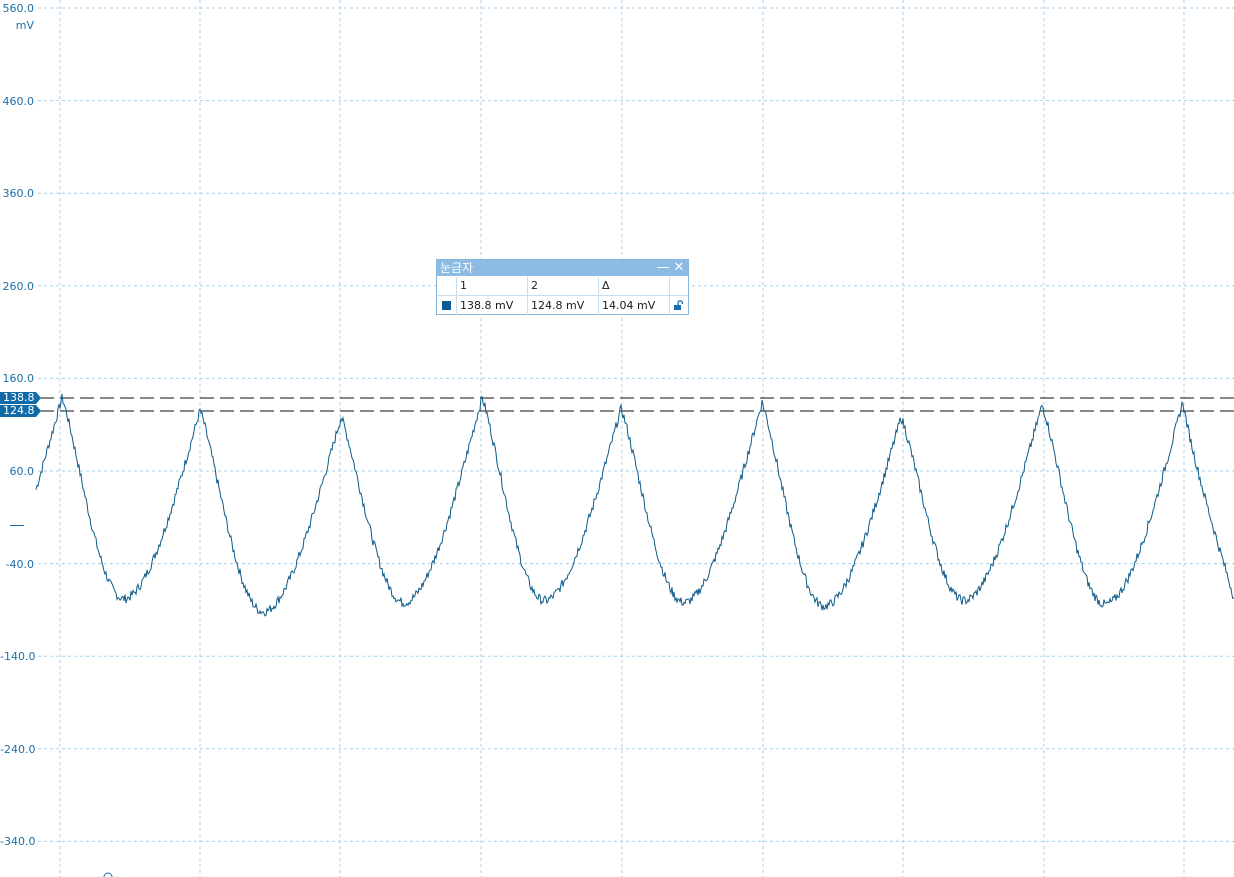 The height and width of the screenshot is (877, 1234). What do you see at coordinates (19, 564) in the screenshot?
I see `y-tick-label: -40.0` at bounding box center [19, 564].